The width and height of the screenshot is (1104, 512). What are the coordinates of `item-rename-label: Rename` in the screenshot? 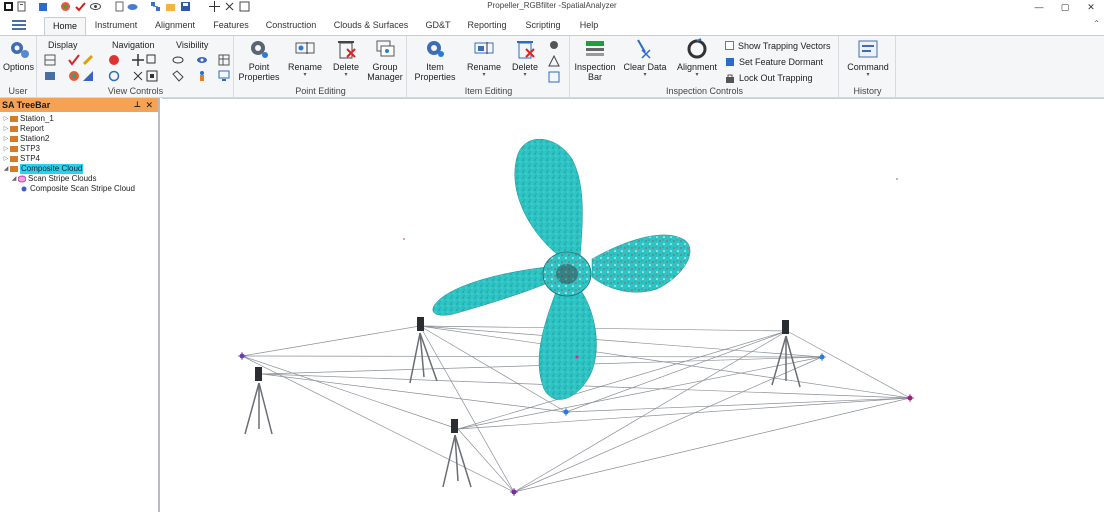 It's located at (484, 67).